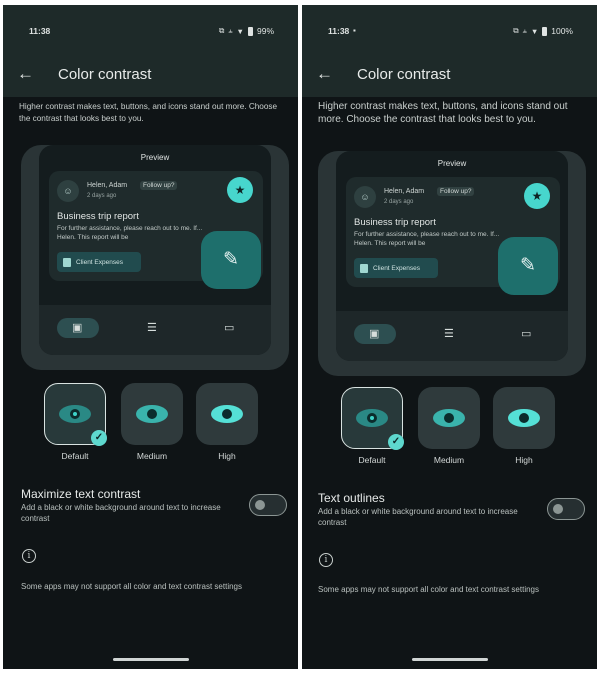 The width and height of the screenshot is (600, 674). I want to click on battery-level: 99%, so click(265, 31).